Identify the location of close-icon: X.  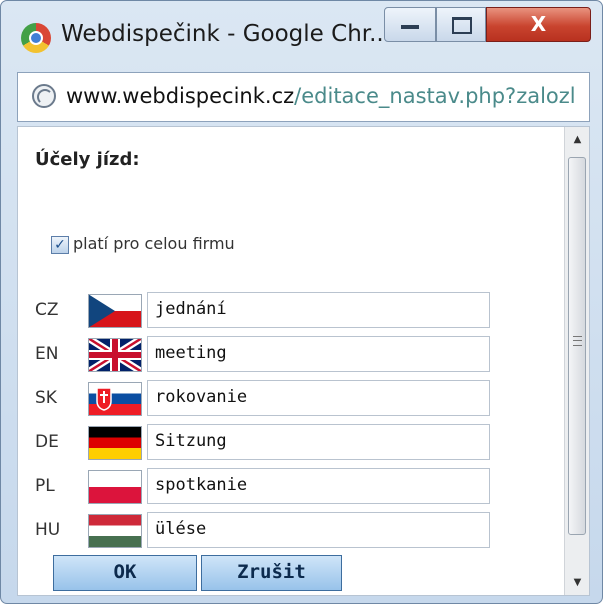
(538, 24).